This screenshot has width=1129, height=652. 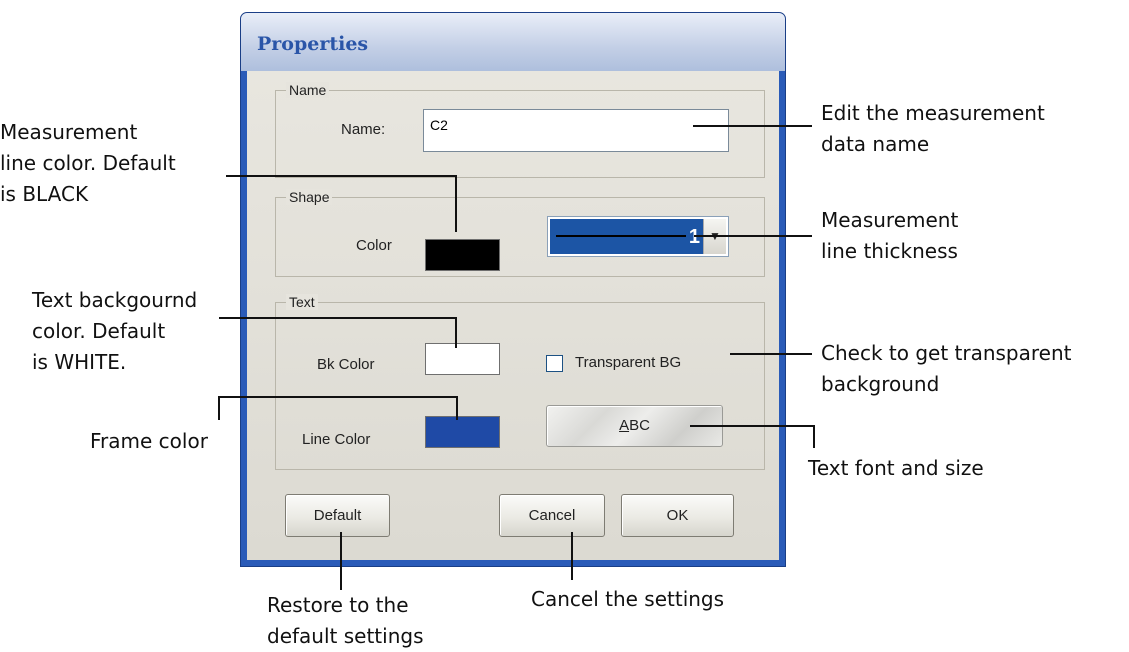 I want to click on line-thickness-dropdown: 1 ▼, so click(x=638, y=236).